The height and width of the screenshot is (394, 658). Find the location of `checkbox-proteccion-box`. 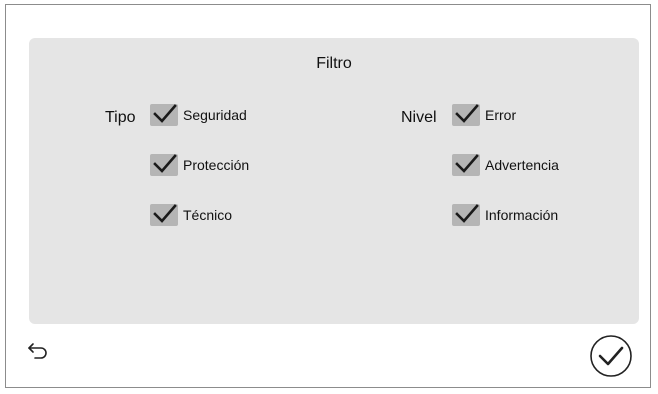

checkbox-proteccion-box is located at coordinates (164, 165).